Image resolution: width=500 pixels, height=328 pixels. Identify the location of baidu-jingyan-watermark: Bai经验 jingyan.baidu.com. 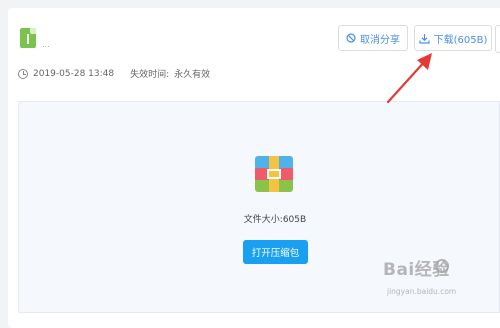
(438, 278).